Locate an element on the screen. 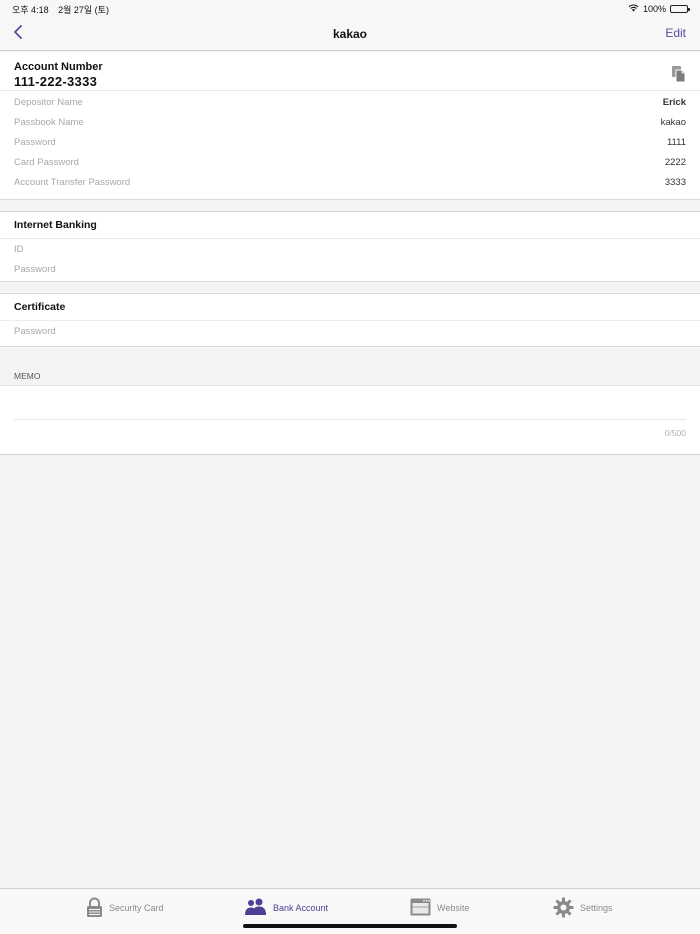 The width and height of the screenshot is (700, 934). account-number-value: 111-222-3333 is located at coordinates (350, 82).